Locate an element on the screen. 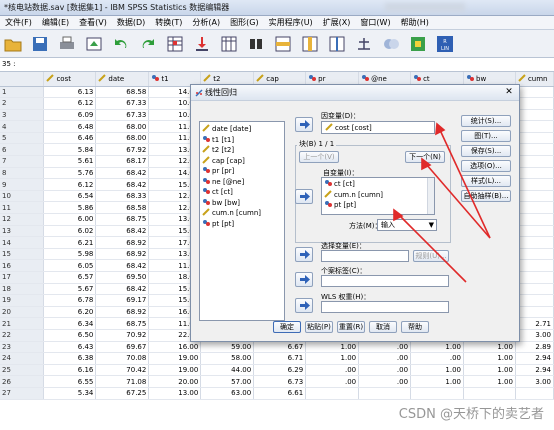  annotation-arrows is located at coordinates (442, 202).